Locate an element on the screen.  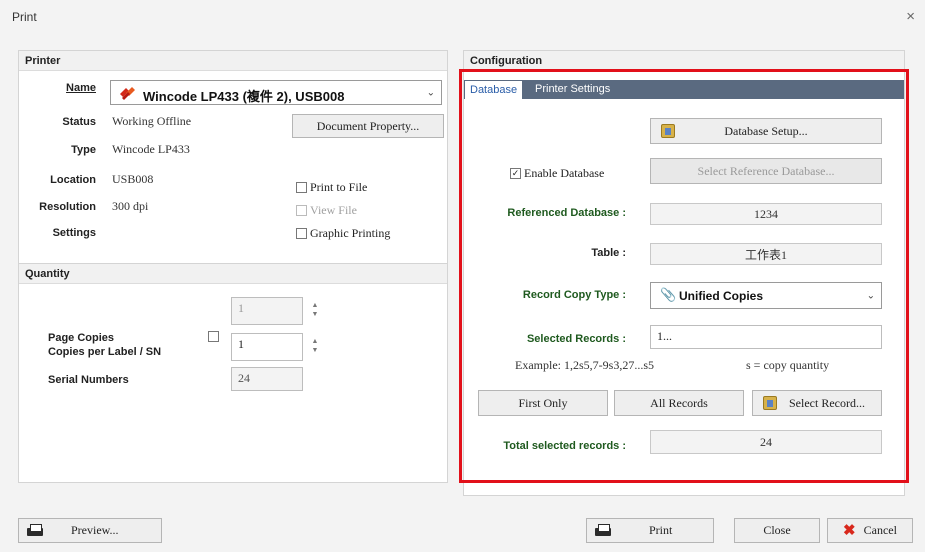
print-label: Print is located at coordinates (661, 530).